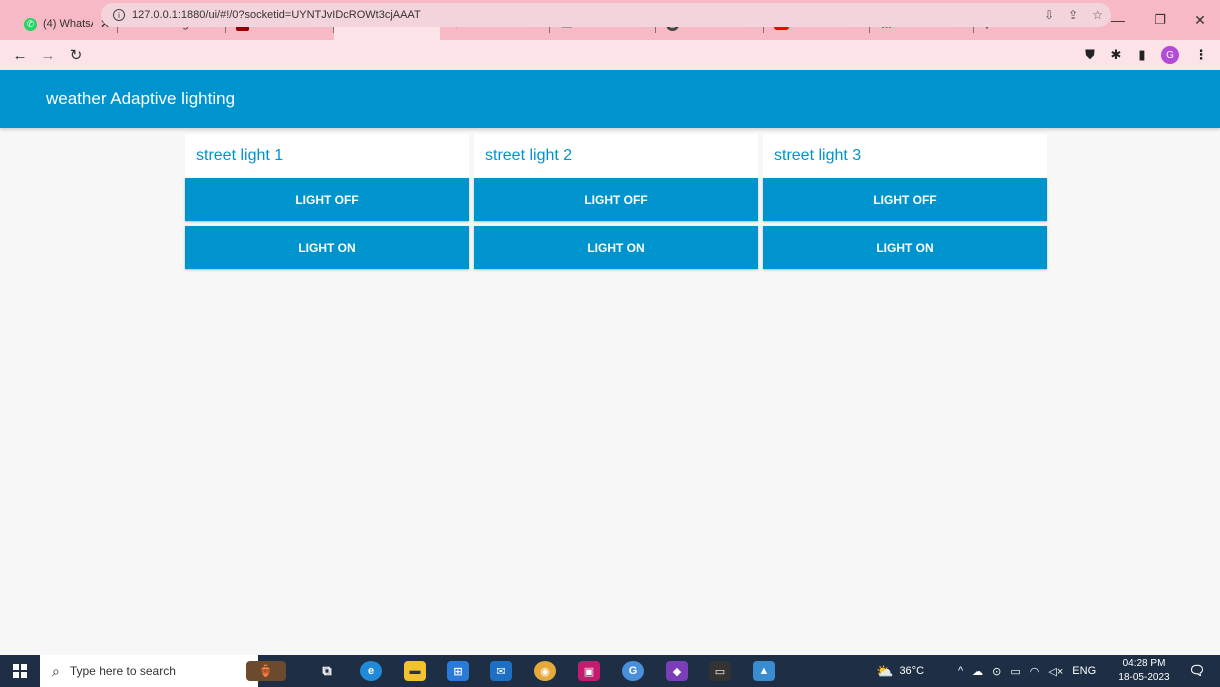 The height and width of the screenshot is (687, 1220). Describe the element at coordinates (960, 671) in the screenshot. I see `chevron-up-icon: ^` at that location.